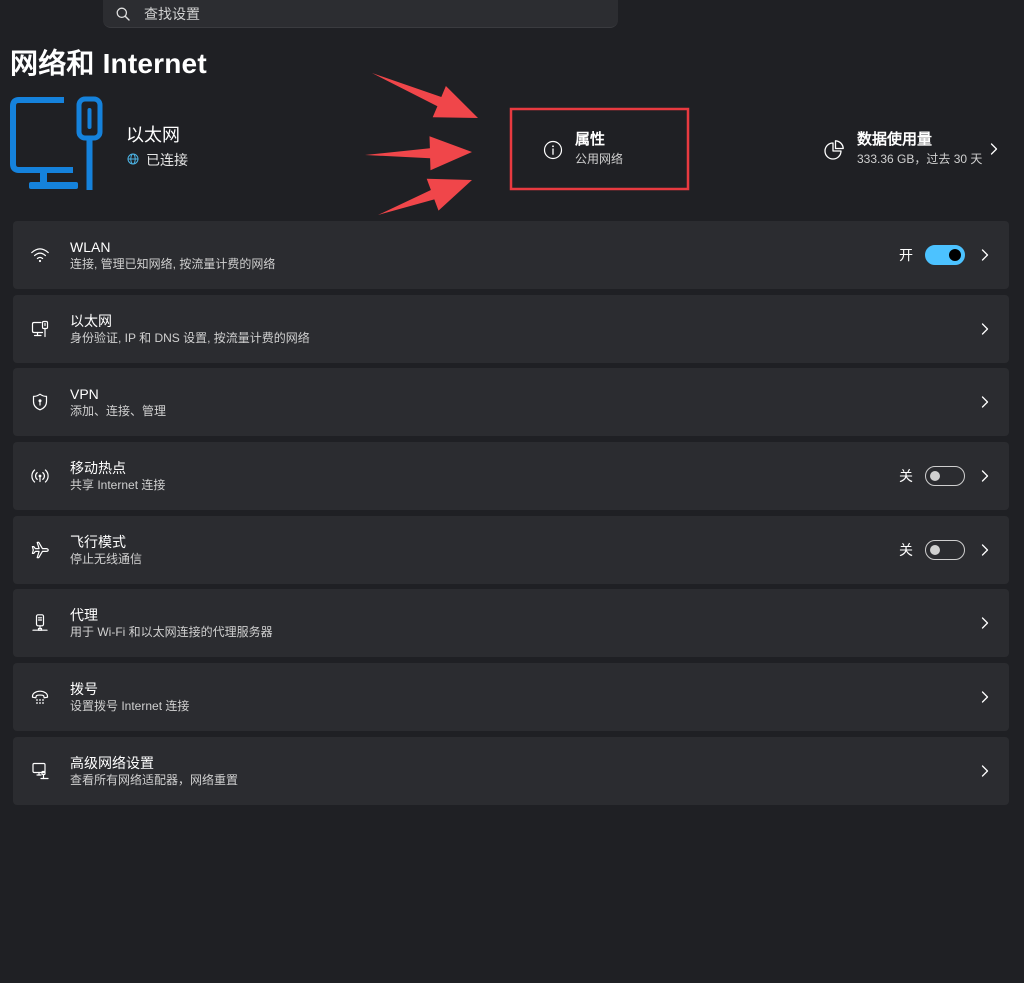 This screenshot has height=983, width=1024. What do you see at coordinates (360, 14) in the screenshot?
I see `search-box: 查找设置` at bounding box center [360, 14].